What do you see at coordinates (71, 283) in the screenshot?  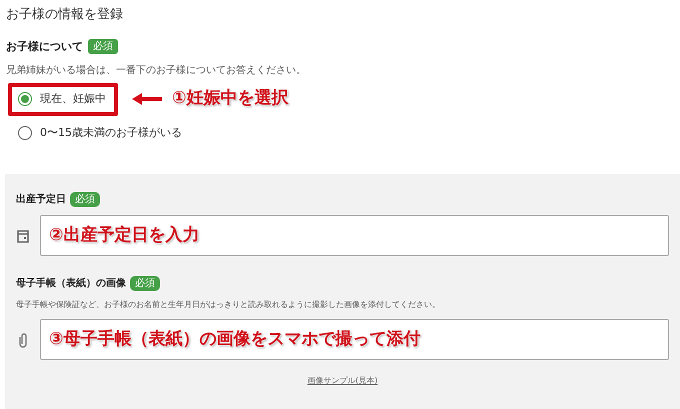 I see `field-label: 母子手帳（表紙）の画像` at bounding box center [71, 283].